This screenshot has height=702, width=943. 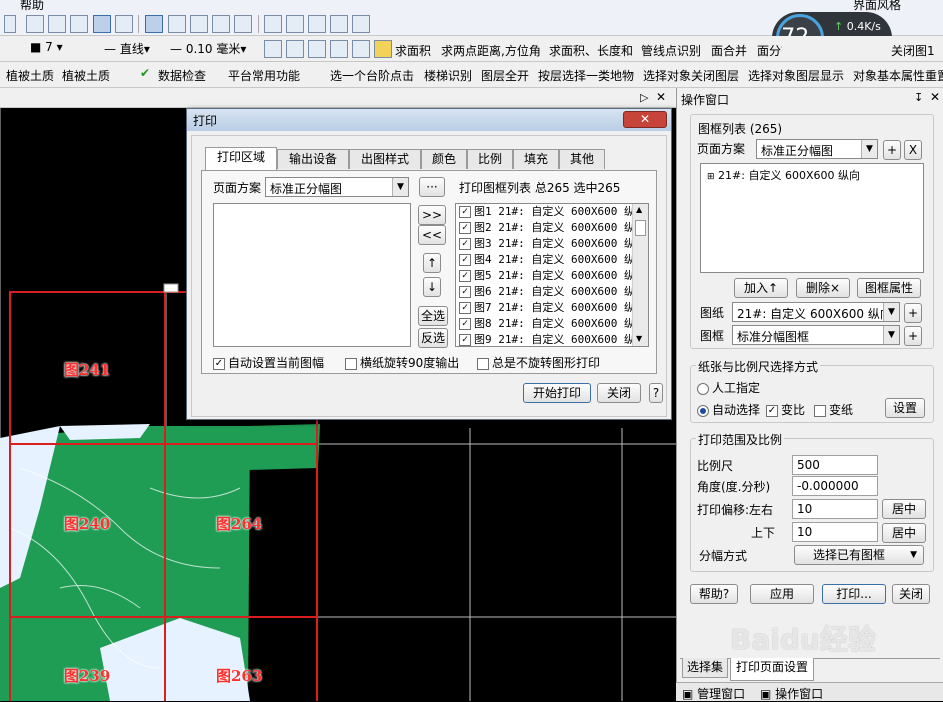 What do you see at coordinates (835, 532) in the screenshot?
I see `offset-ud-input: 10` at bounding box center [835, 532].